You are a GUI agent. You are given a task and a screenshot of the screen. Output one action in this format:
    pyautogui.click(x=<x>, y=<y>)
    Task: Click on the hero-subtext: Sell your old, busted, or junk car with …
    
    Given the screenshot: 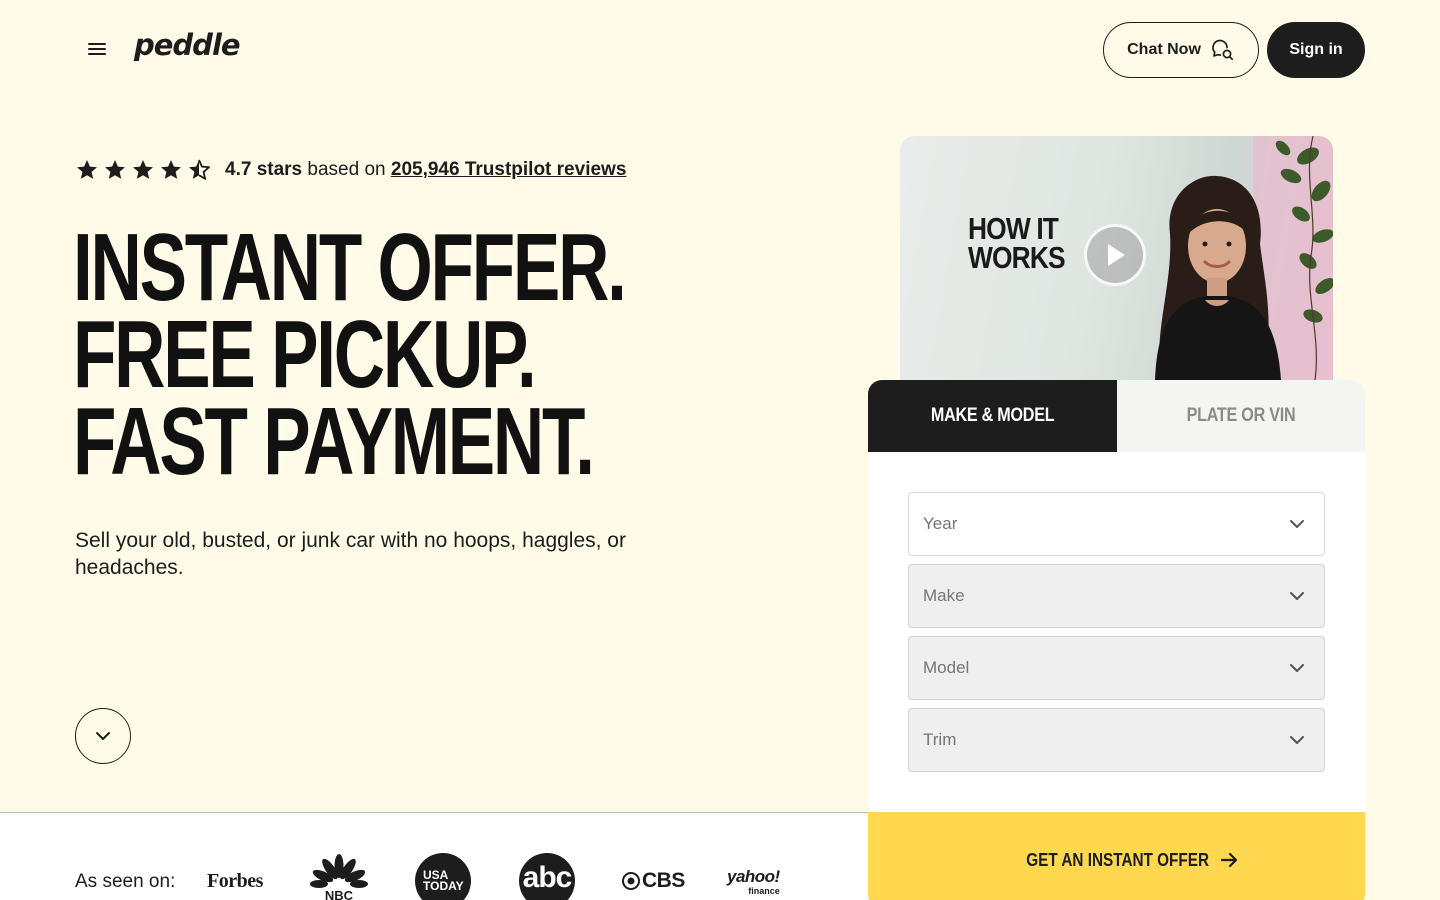 What is the action you would take?
    pyautogui.click(x=350, y=554)
    